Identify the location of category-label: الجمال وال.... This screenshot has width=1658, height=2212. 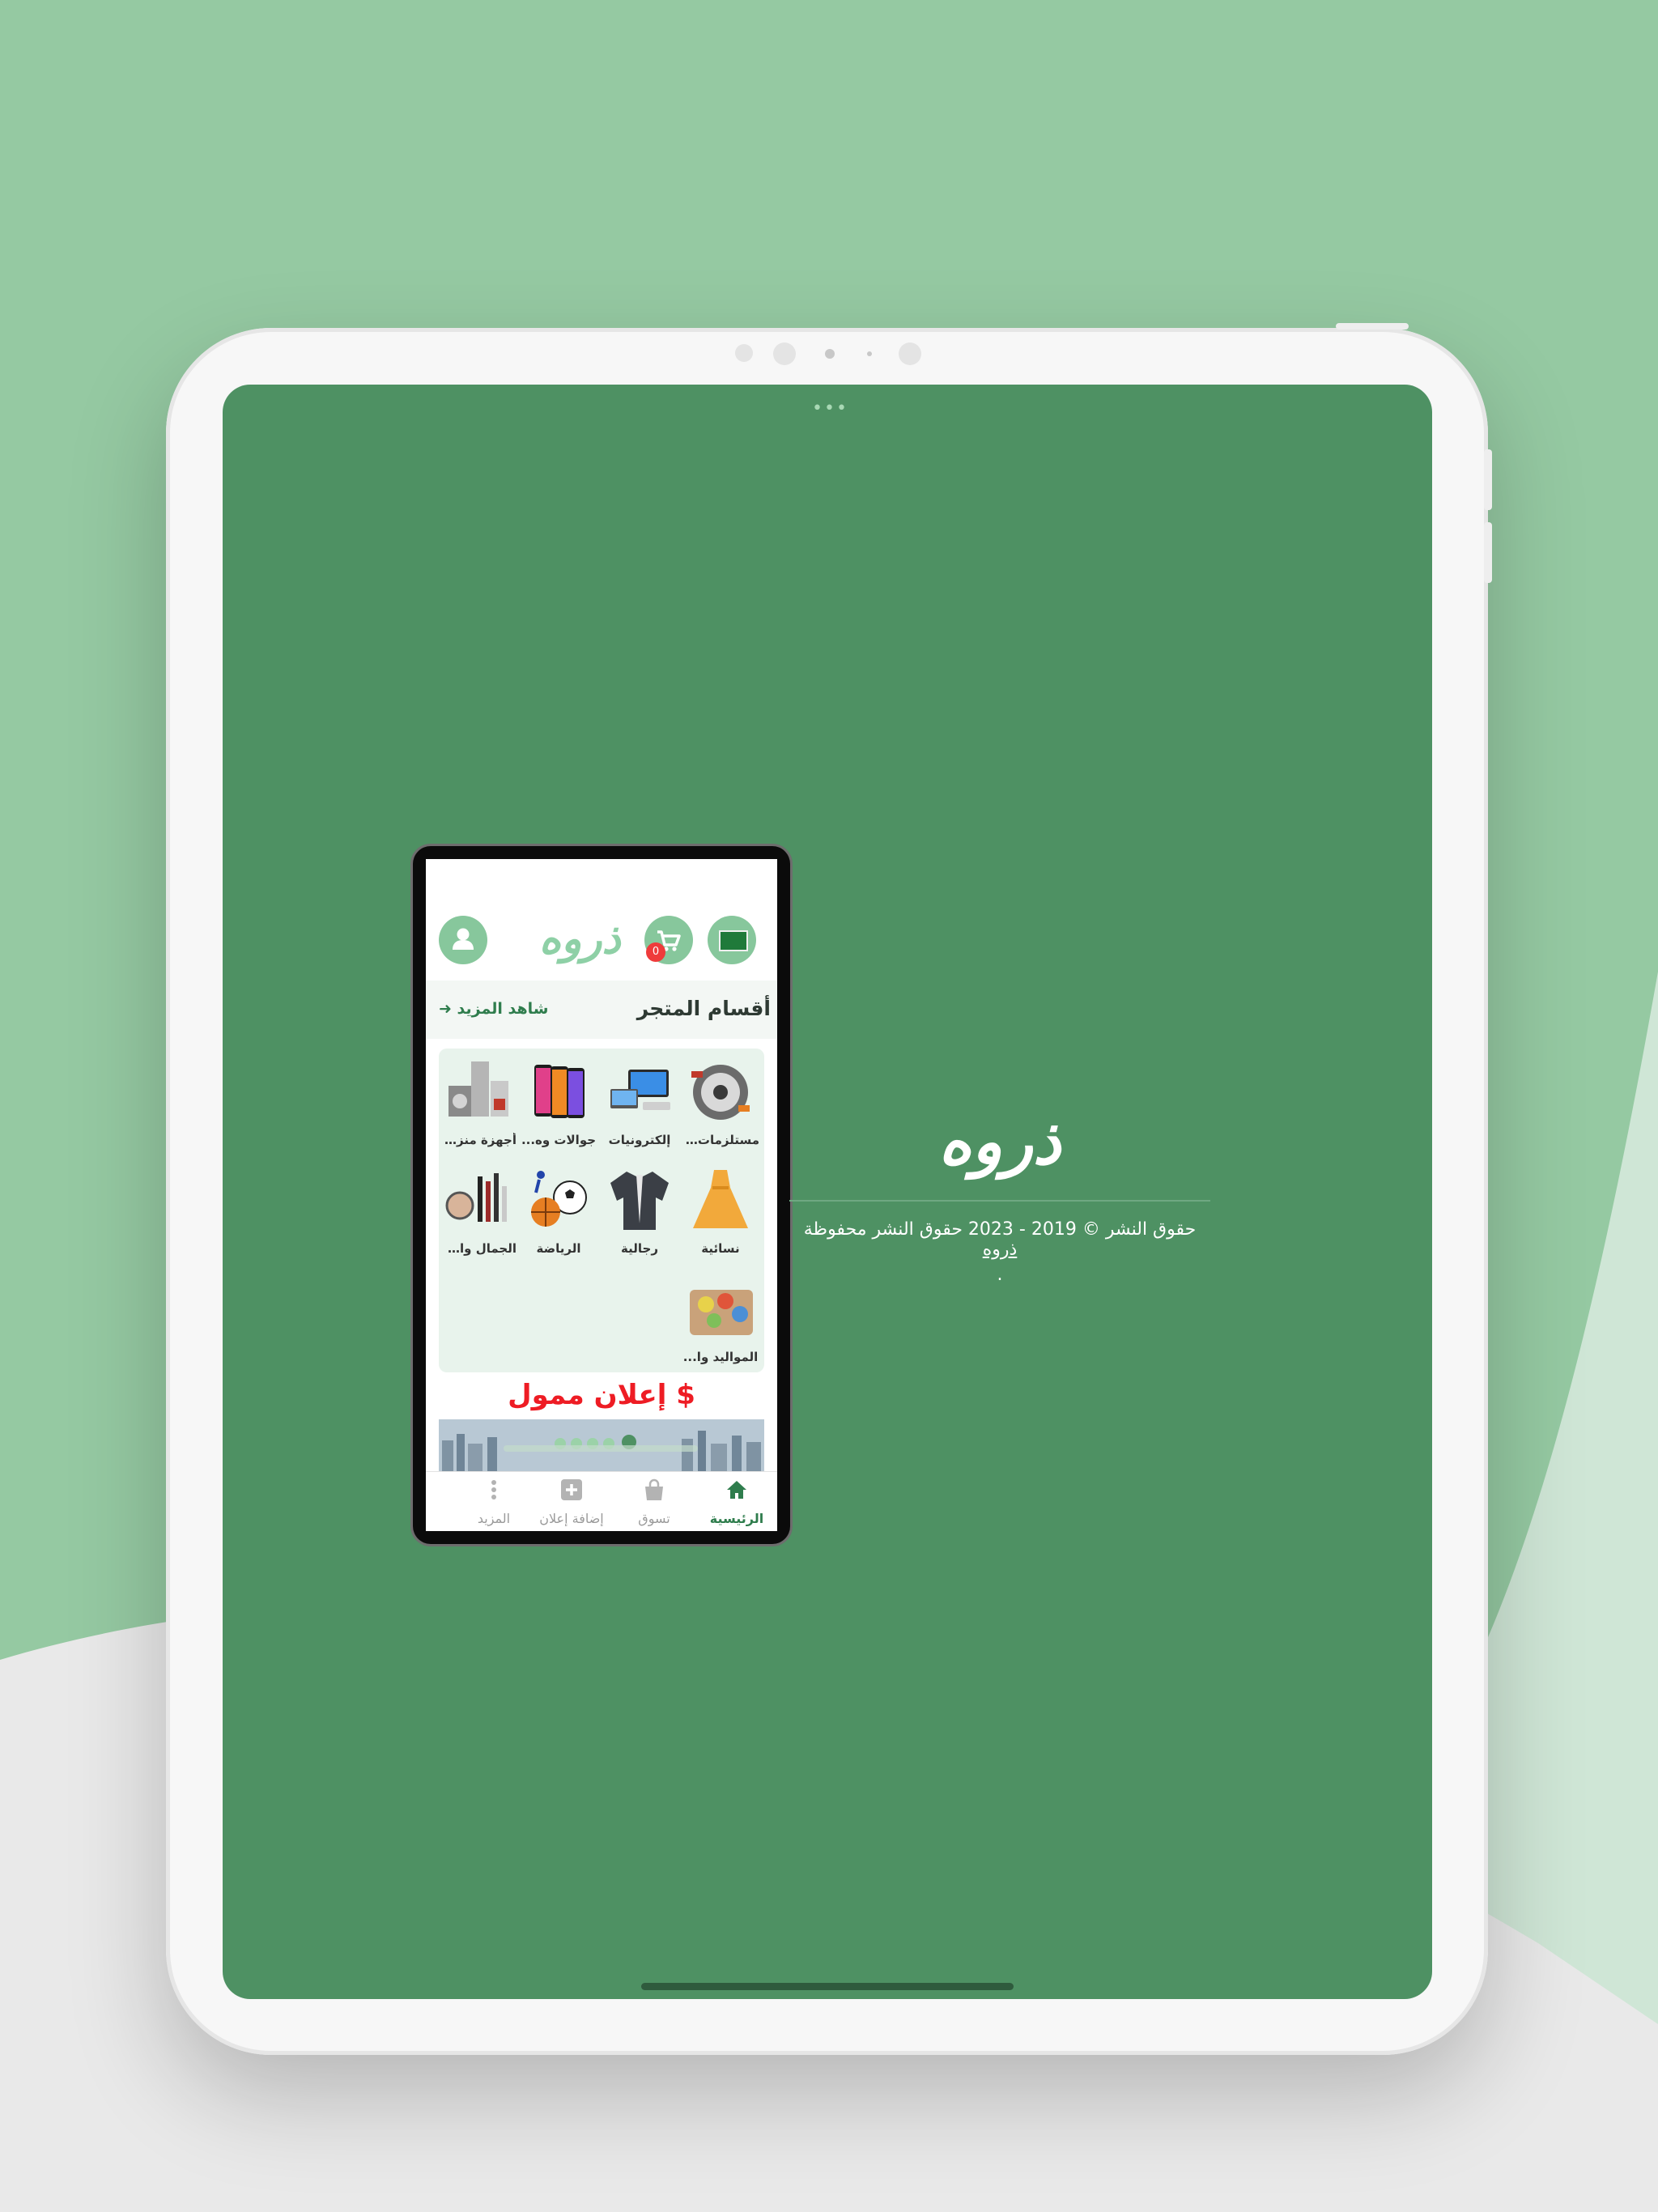
(478, 1248).